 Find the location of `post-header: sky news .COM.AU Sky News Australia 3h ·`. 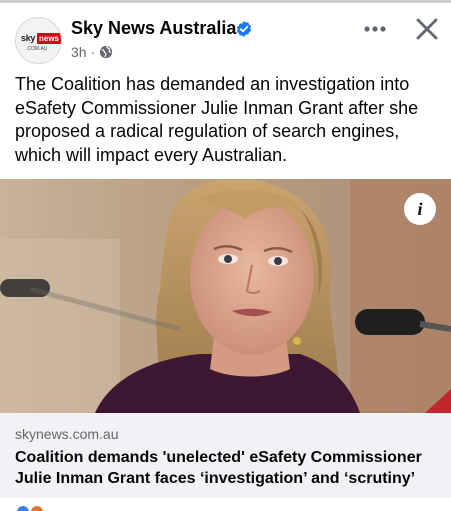

post-header: sky news .COM.AU Sky News Australia 3h · is located at coordinates (225, 34).